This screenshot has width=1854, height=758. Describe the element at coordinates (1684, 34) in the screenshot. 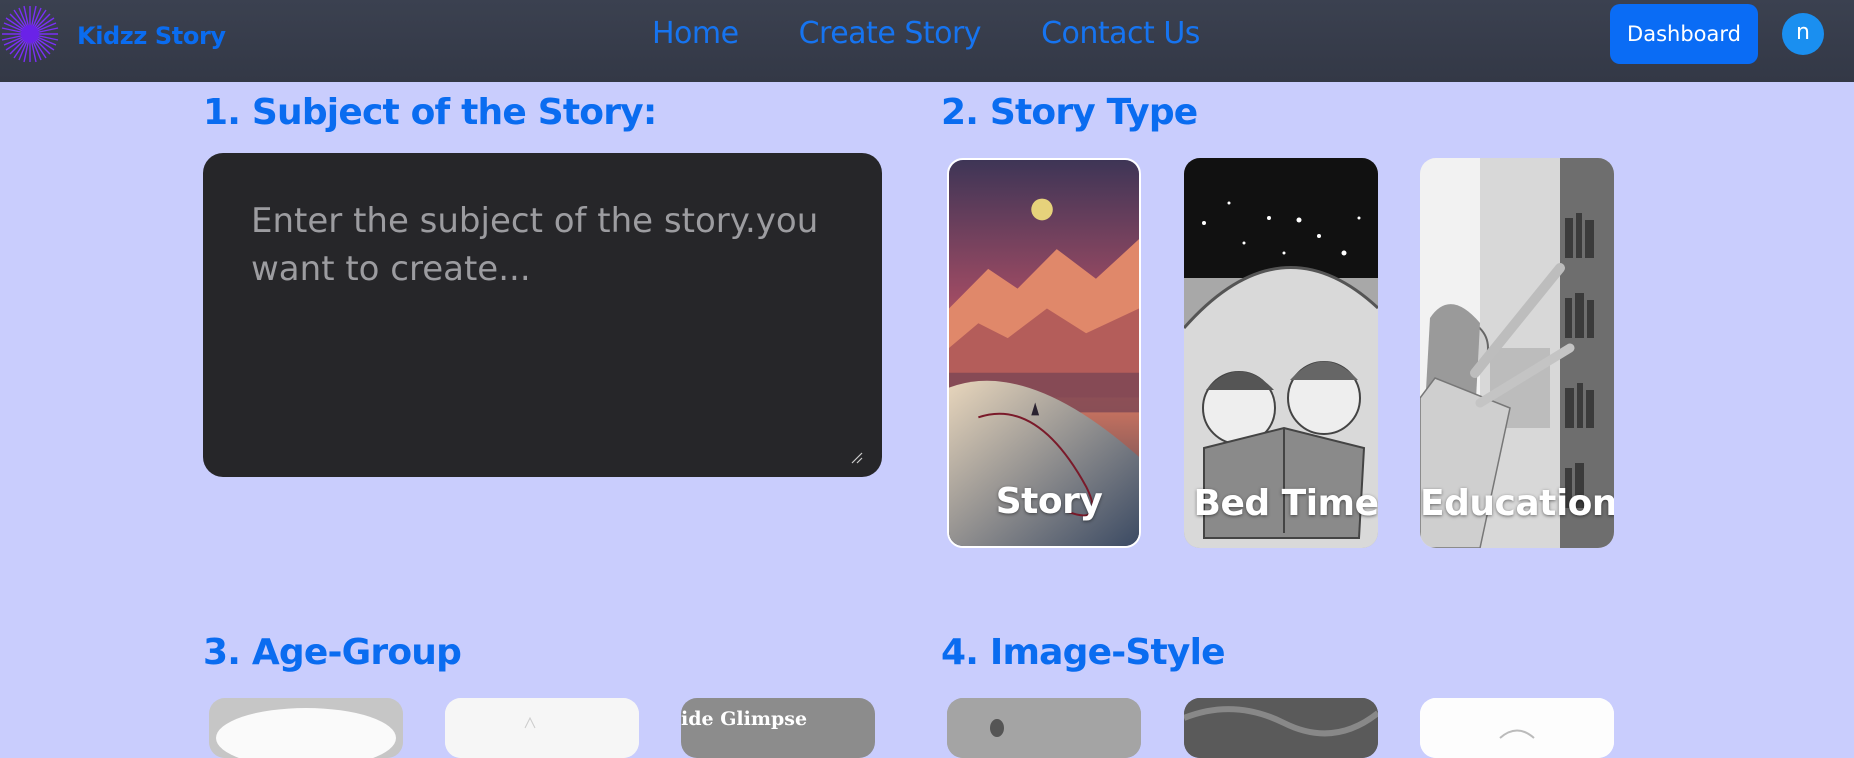

I see `dashboard-button: Dashboard` at that location.